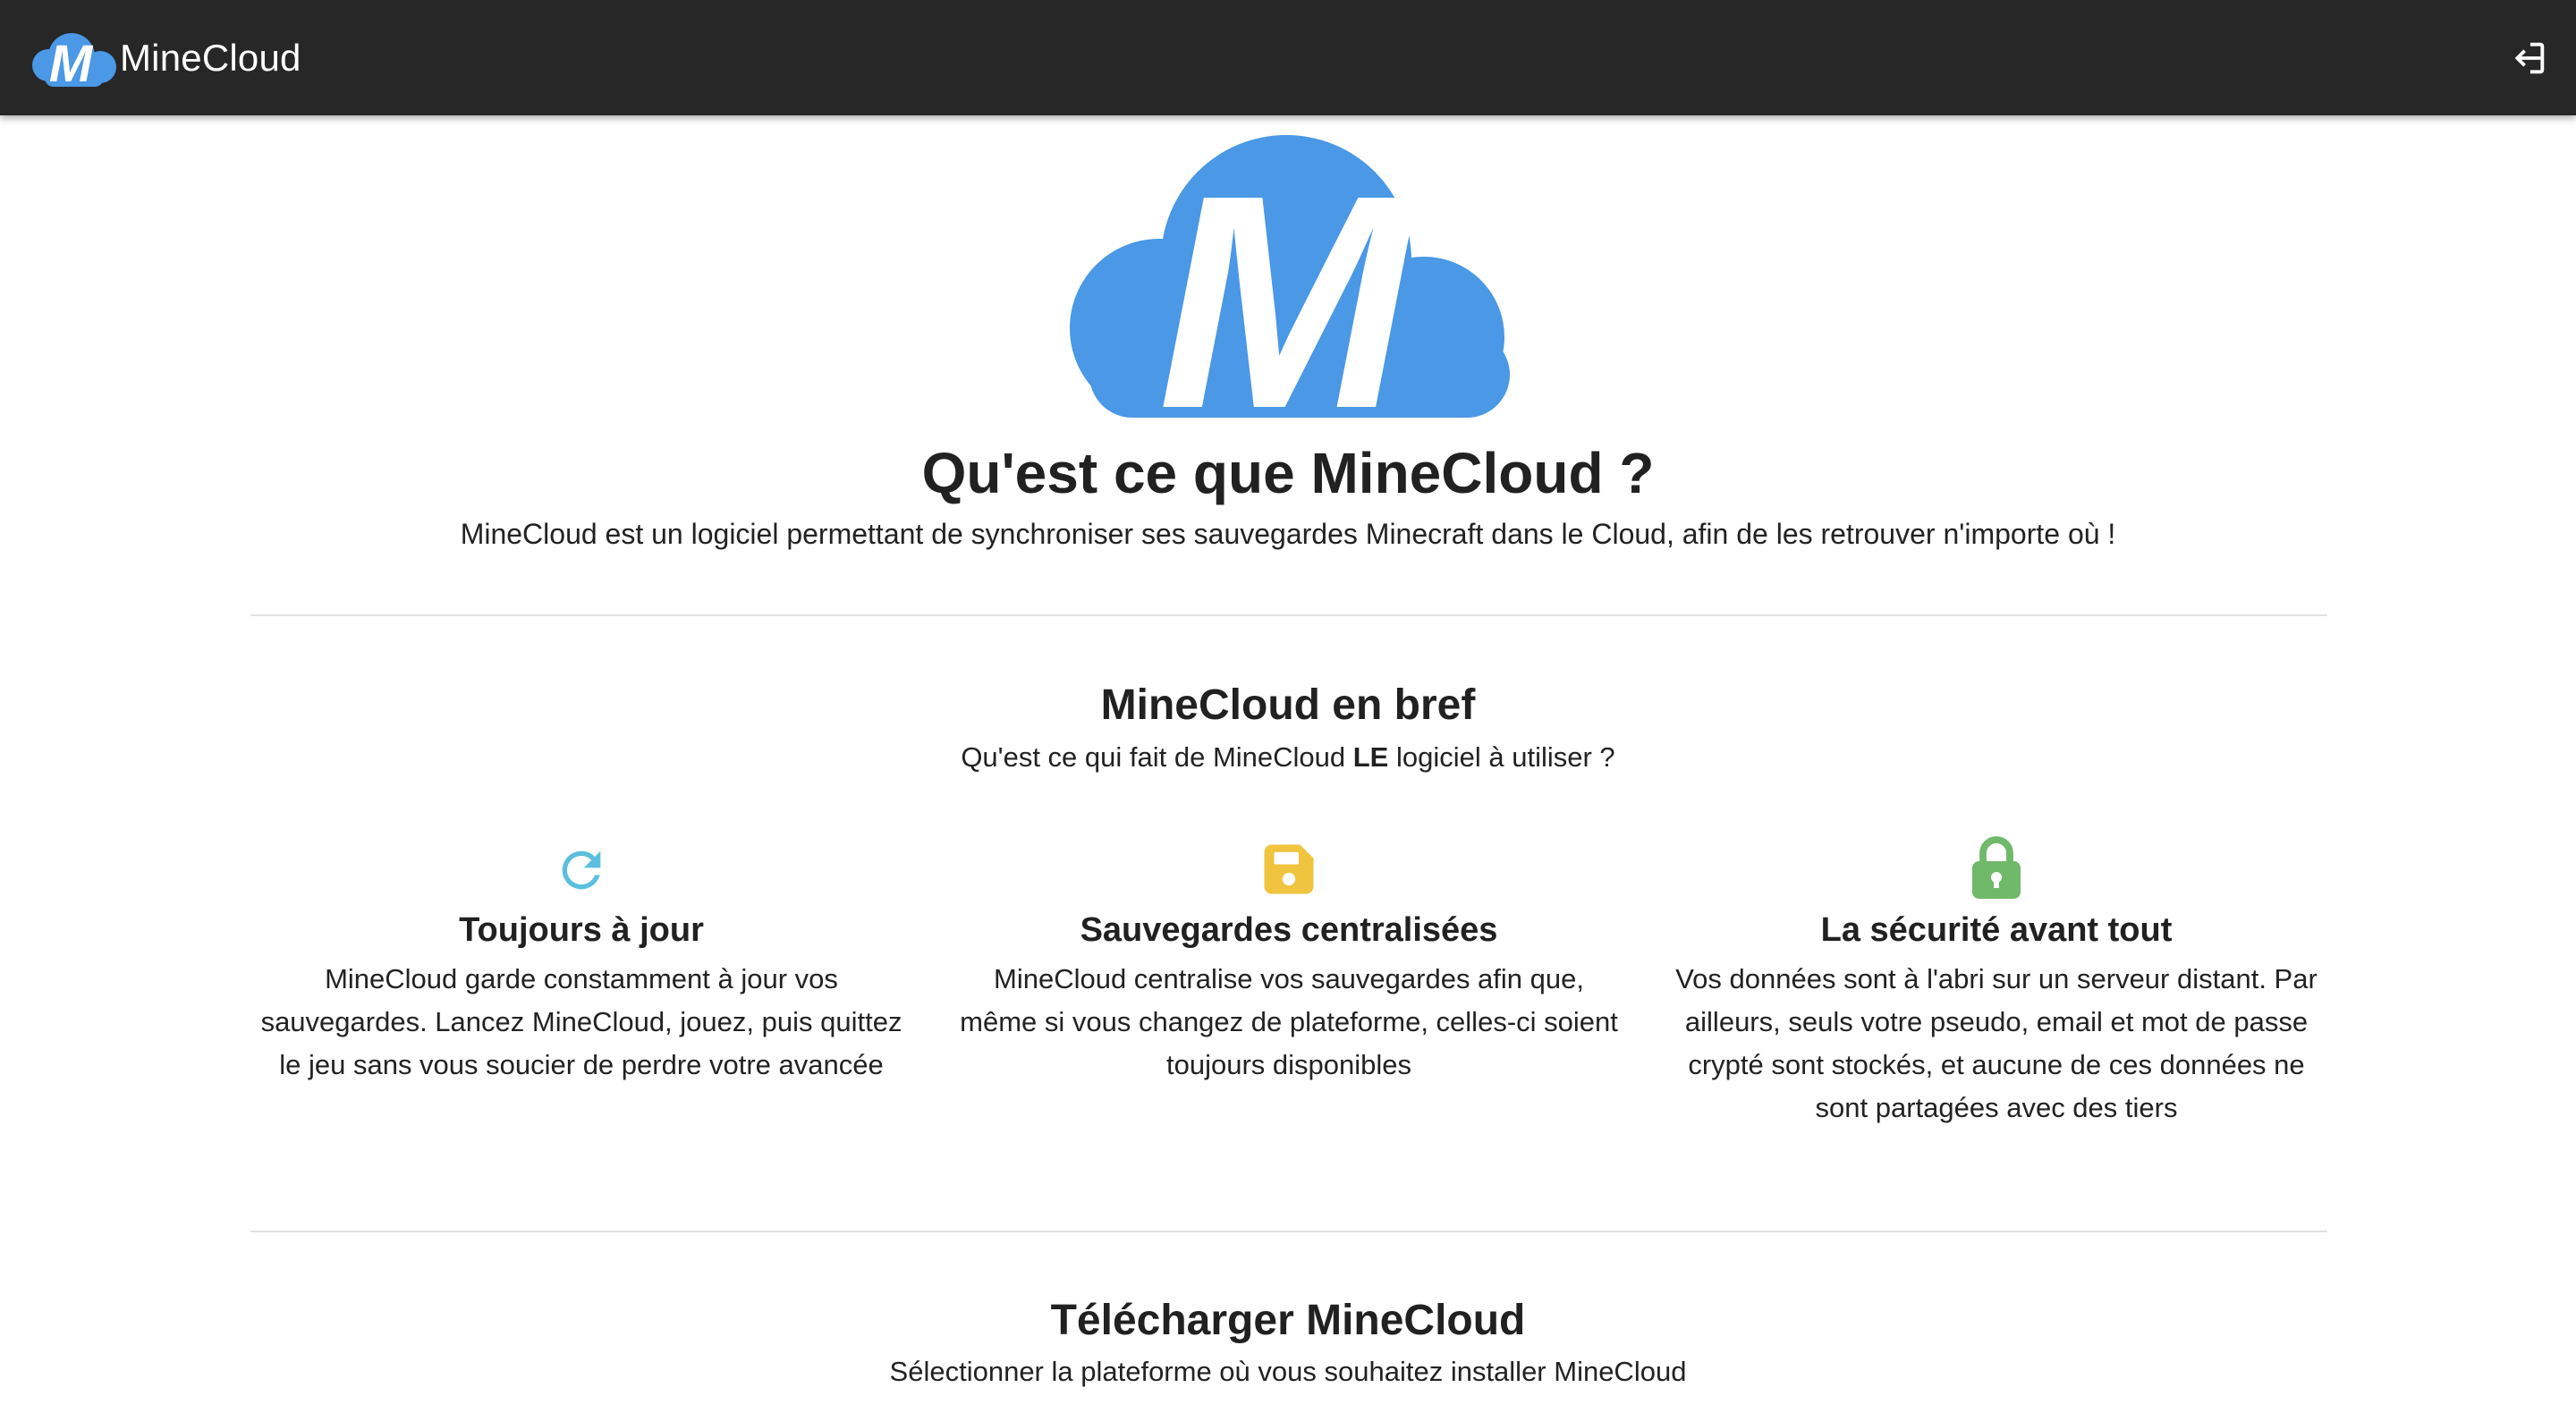 This screenshot has width=2576, height=1413. What do you see at coordinates (1288, 473) in the screenshot?
I see `page-title: Qu'est ce que MineCloud ?` at bounding box center [1288, 473].